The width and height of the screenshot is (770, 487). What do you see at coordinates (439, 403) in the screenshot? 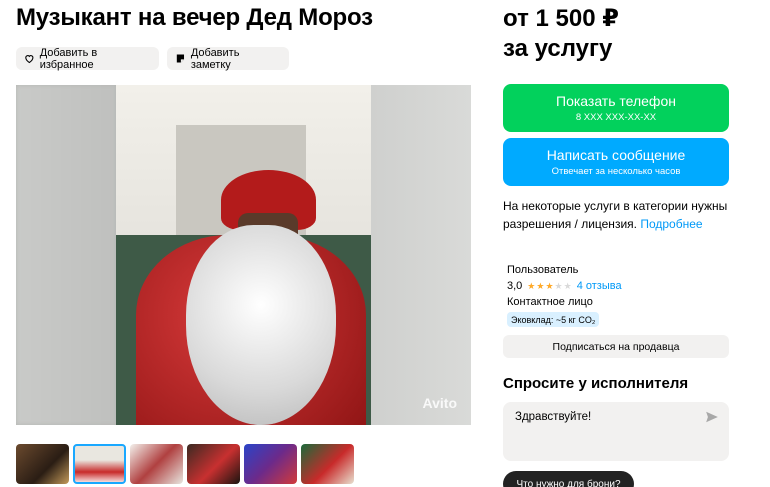
I see `photo-watermark: Avito` at bounding box center [439, 403].